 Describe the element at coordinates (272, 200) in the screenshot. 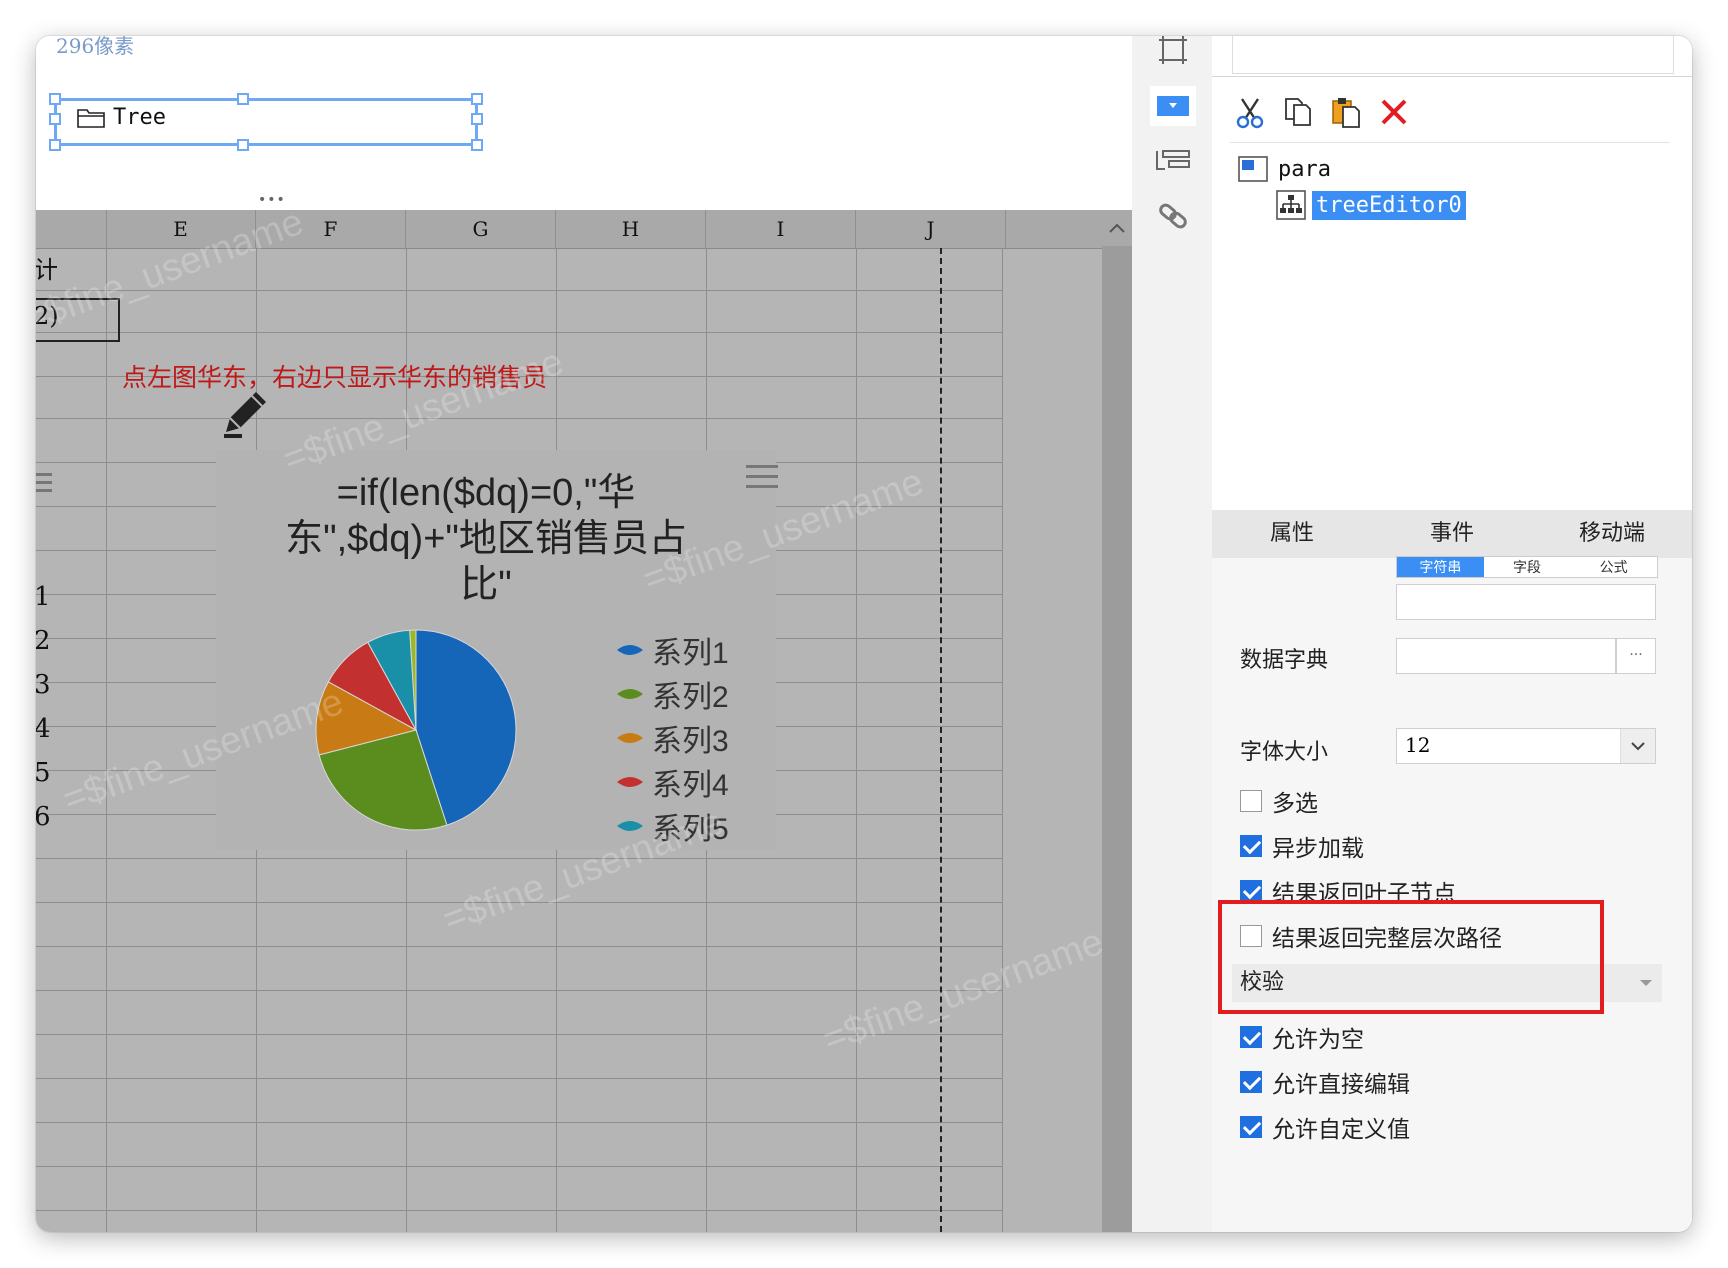

I see `splitter-handle: •••` at that location.